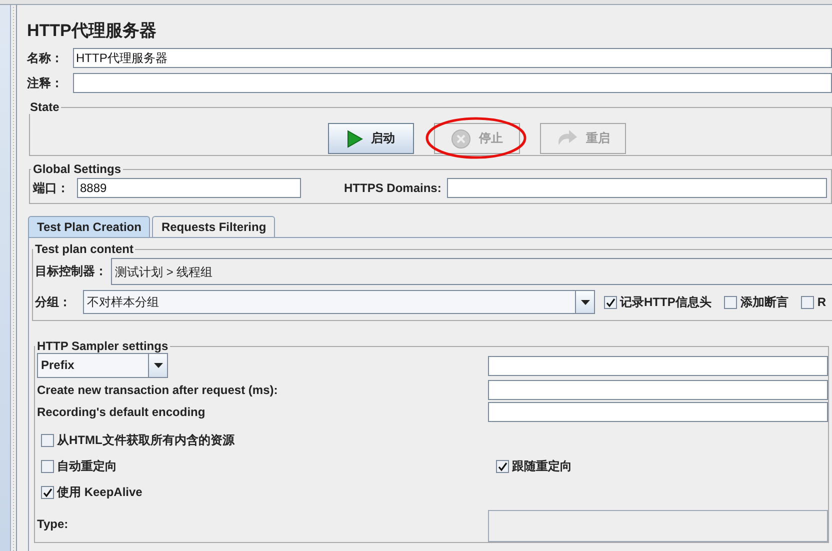 The height and width of the screenshot is (551, 832). Describe the element at coordinates (452, 58) in the screenshot. I see `name-field: HTTP代理服务器` at that location.